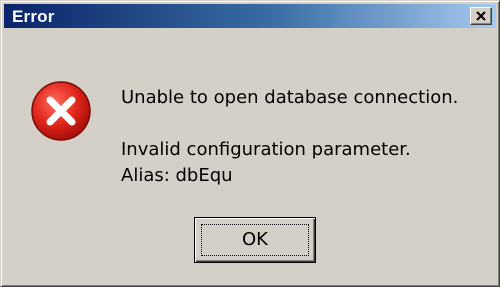 Image resolution: width=500 pixels, height=287 pixels. I want to click on close-button, so click(481, 16).